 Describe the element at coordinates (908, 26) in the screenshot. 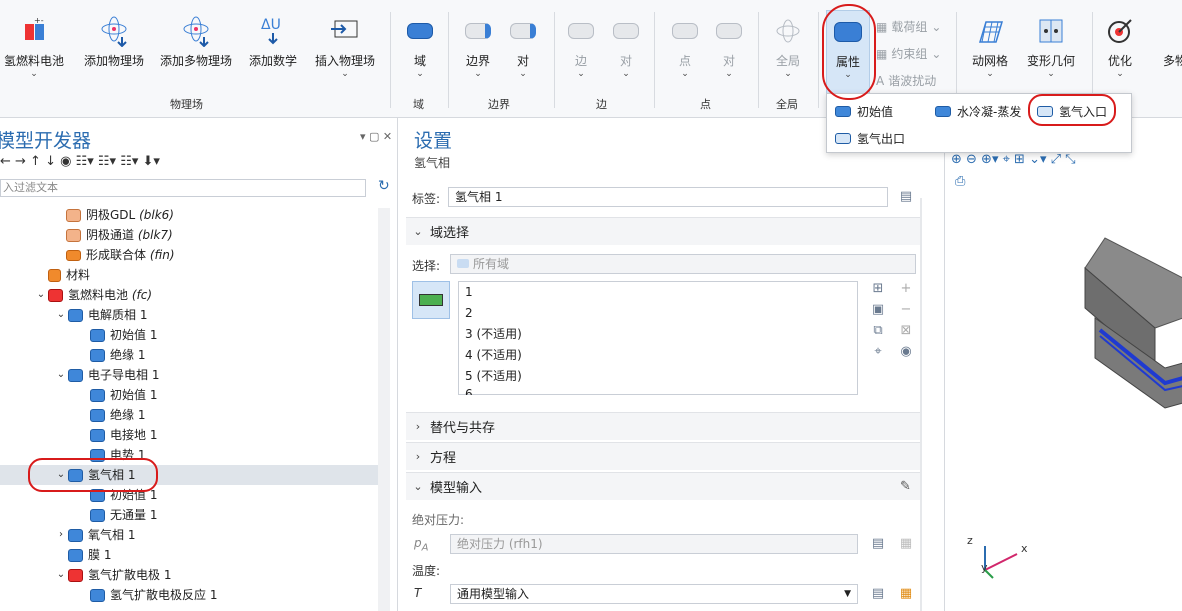

I see `load-group-button: ▦ 载荷组 ⌄` at that location.